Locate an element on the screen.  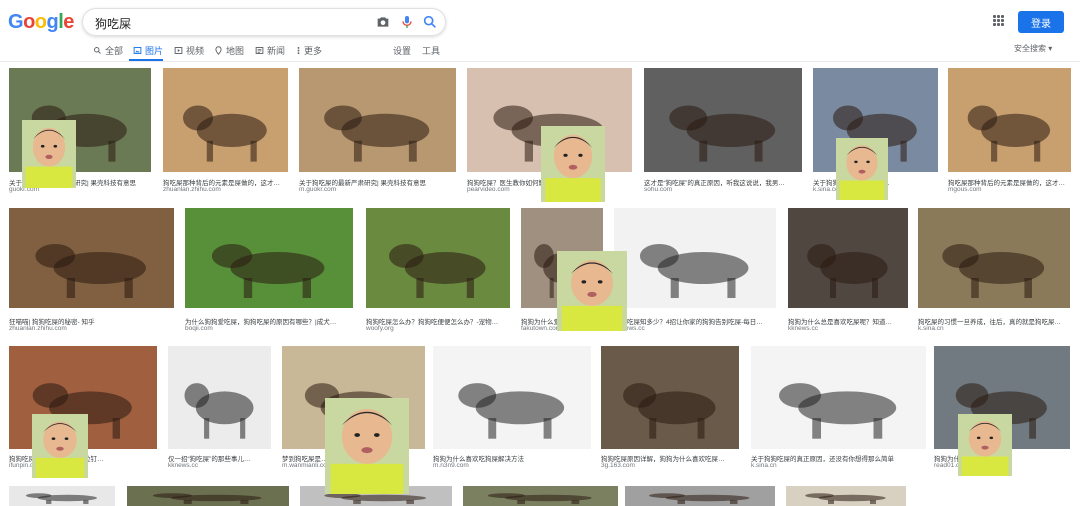
signin-button: 登录 is located at coordinates (1041, 22).